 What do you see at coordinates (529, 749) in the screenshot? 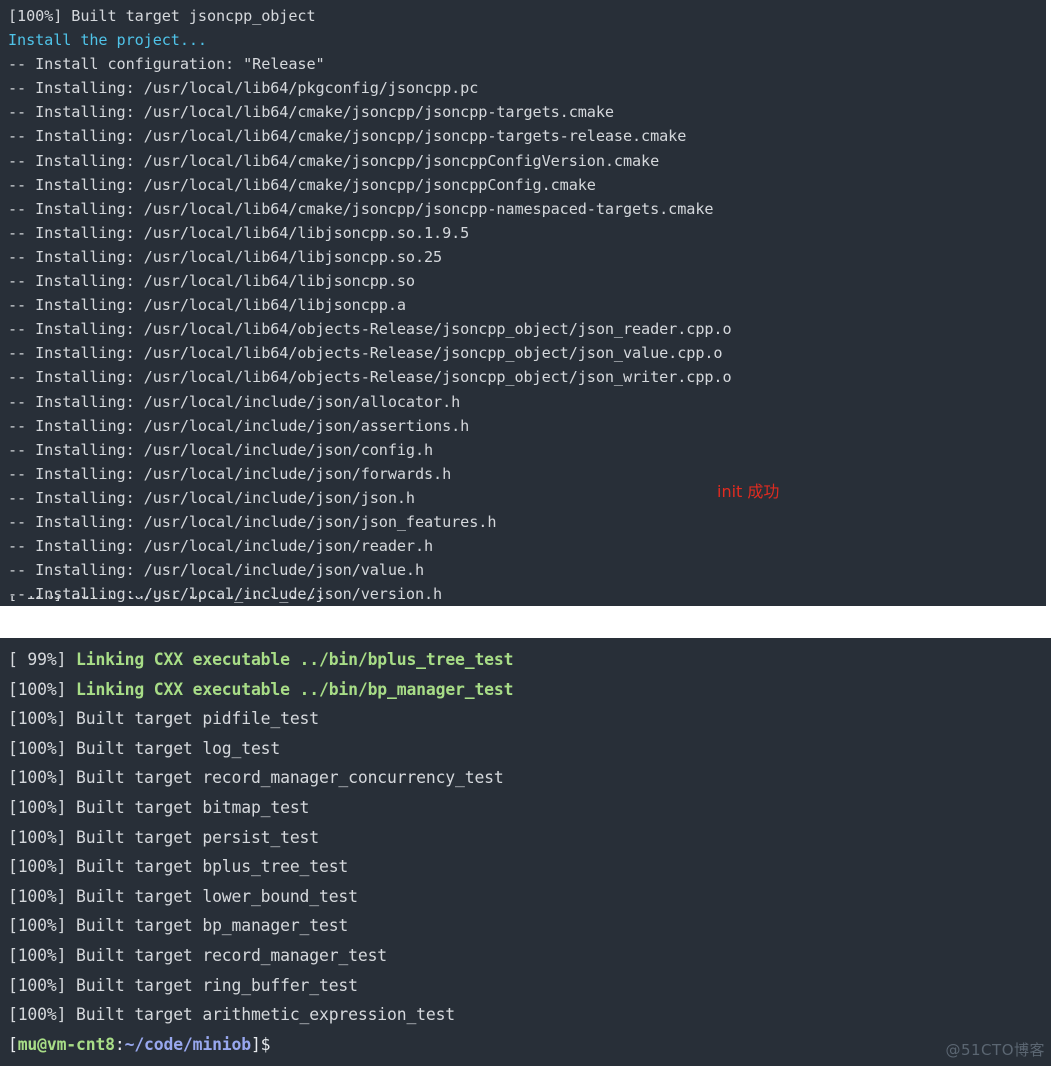
I see `terminal-line: [100%] Built target log_test` at bounding box center [529, 749].